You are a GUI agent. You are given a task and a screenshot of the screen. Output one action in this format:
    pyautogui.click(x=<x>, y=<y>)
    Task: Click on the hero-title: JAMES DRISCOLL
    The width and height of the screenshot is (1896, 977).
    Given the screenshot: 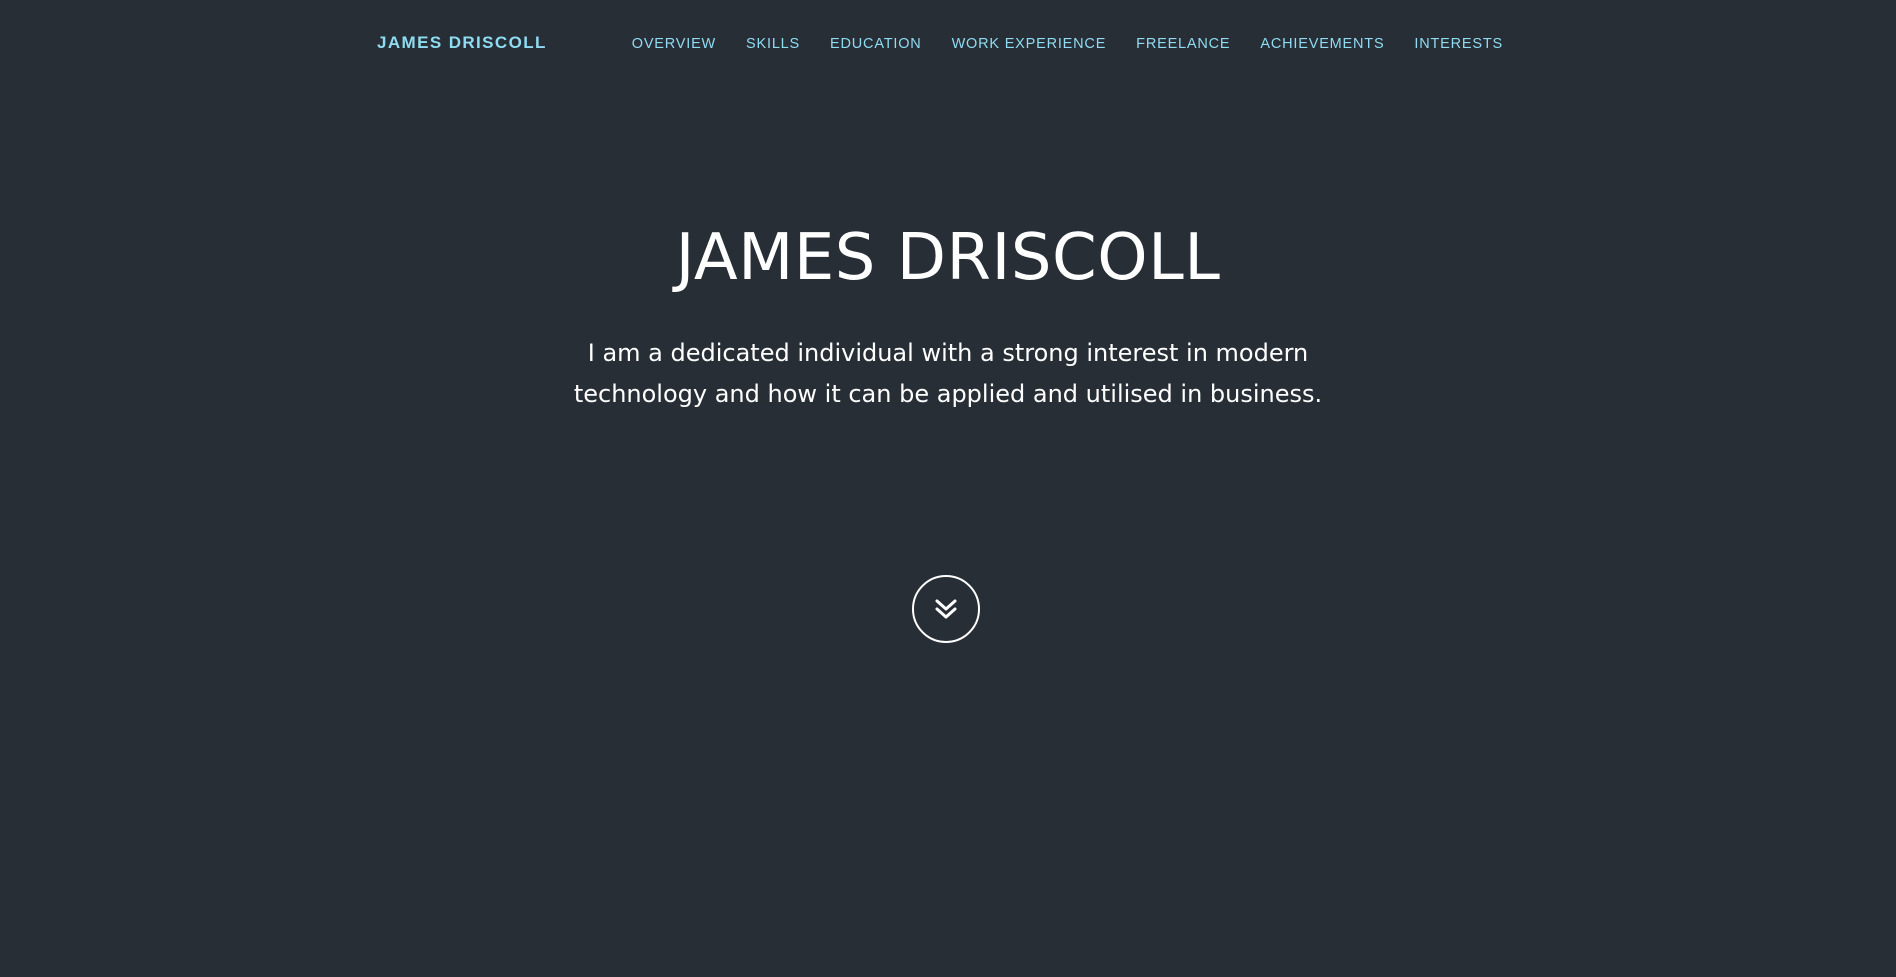 What is the action you would take?
    pyautogui.click(x=948, y=258)
    